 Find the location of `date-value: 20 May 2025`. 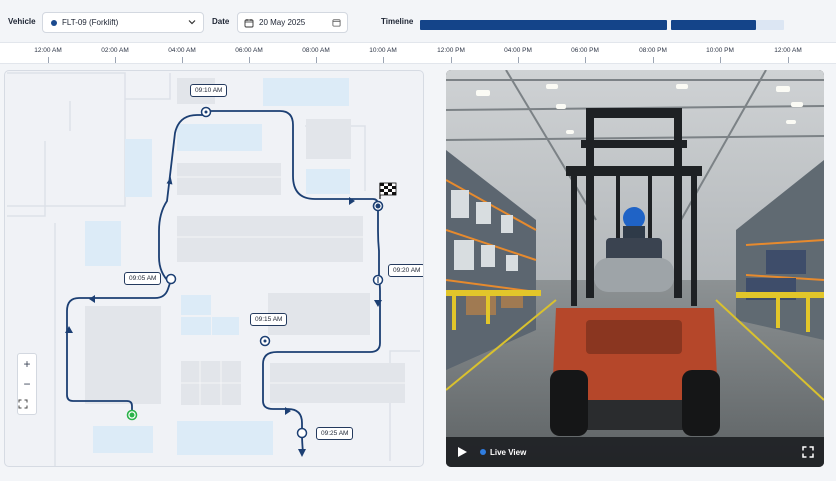

date-value: 20 May 2025 is located at coordinates (282, 22).